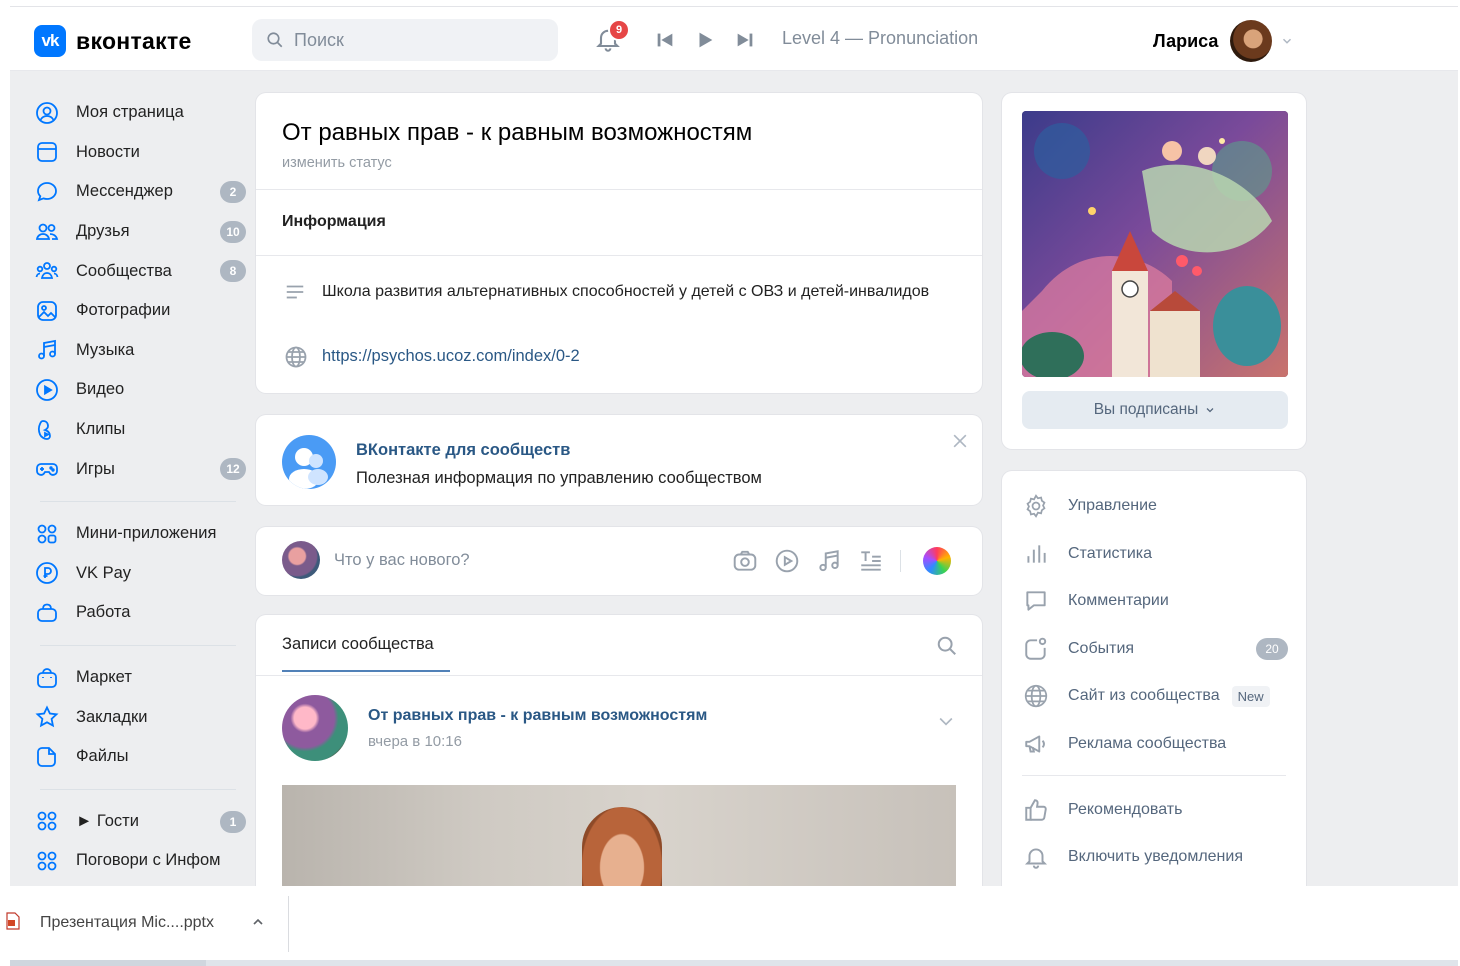 The image size is (1460, 966). Describe the element at coordinates (745, 40) in the screenshot. I see `next-track-icon` at that location.